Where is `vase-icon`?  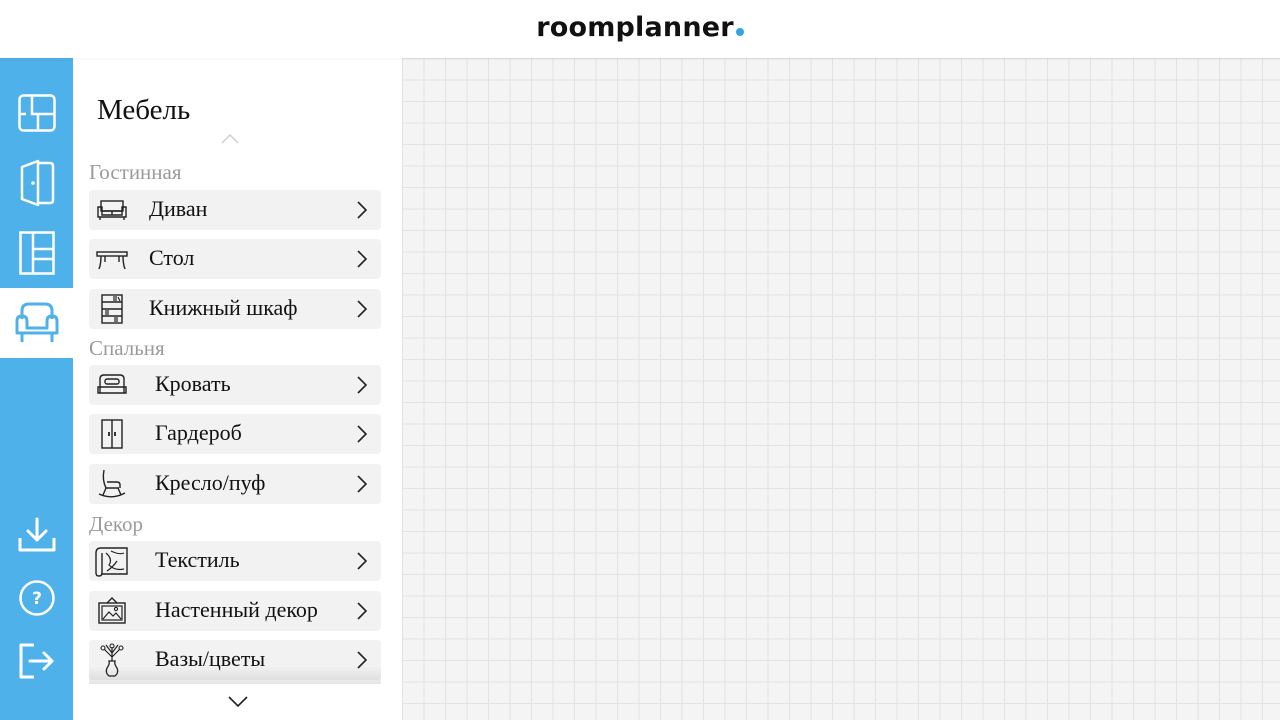 vase-icon is located at coordinates (112, 660).